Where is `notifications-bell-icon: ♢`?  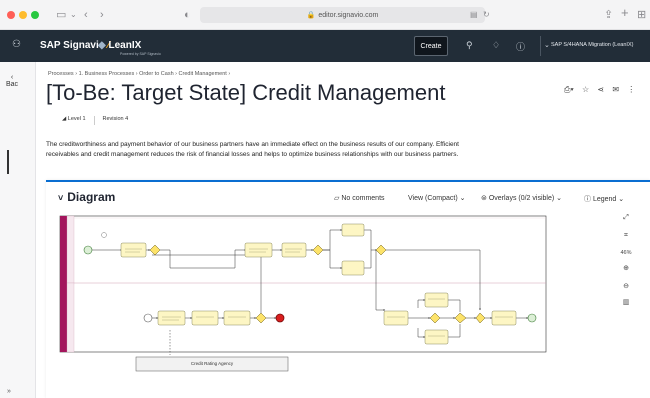
notifications-bell-icon: ♢ is located at coordinates (496, 45).